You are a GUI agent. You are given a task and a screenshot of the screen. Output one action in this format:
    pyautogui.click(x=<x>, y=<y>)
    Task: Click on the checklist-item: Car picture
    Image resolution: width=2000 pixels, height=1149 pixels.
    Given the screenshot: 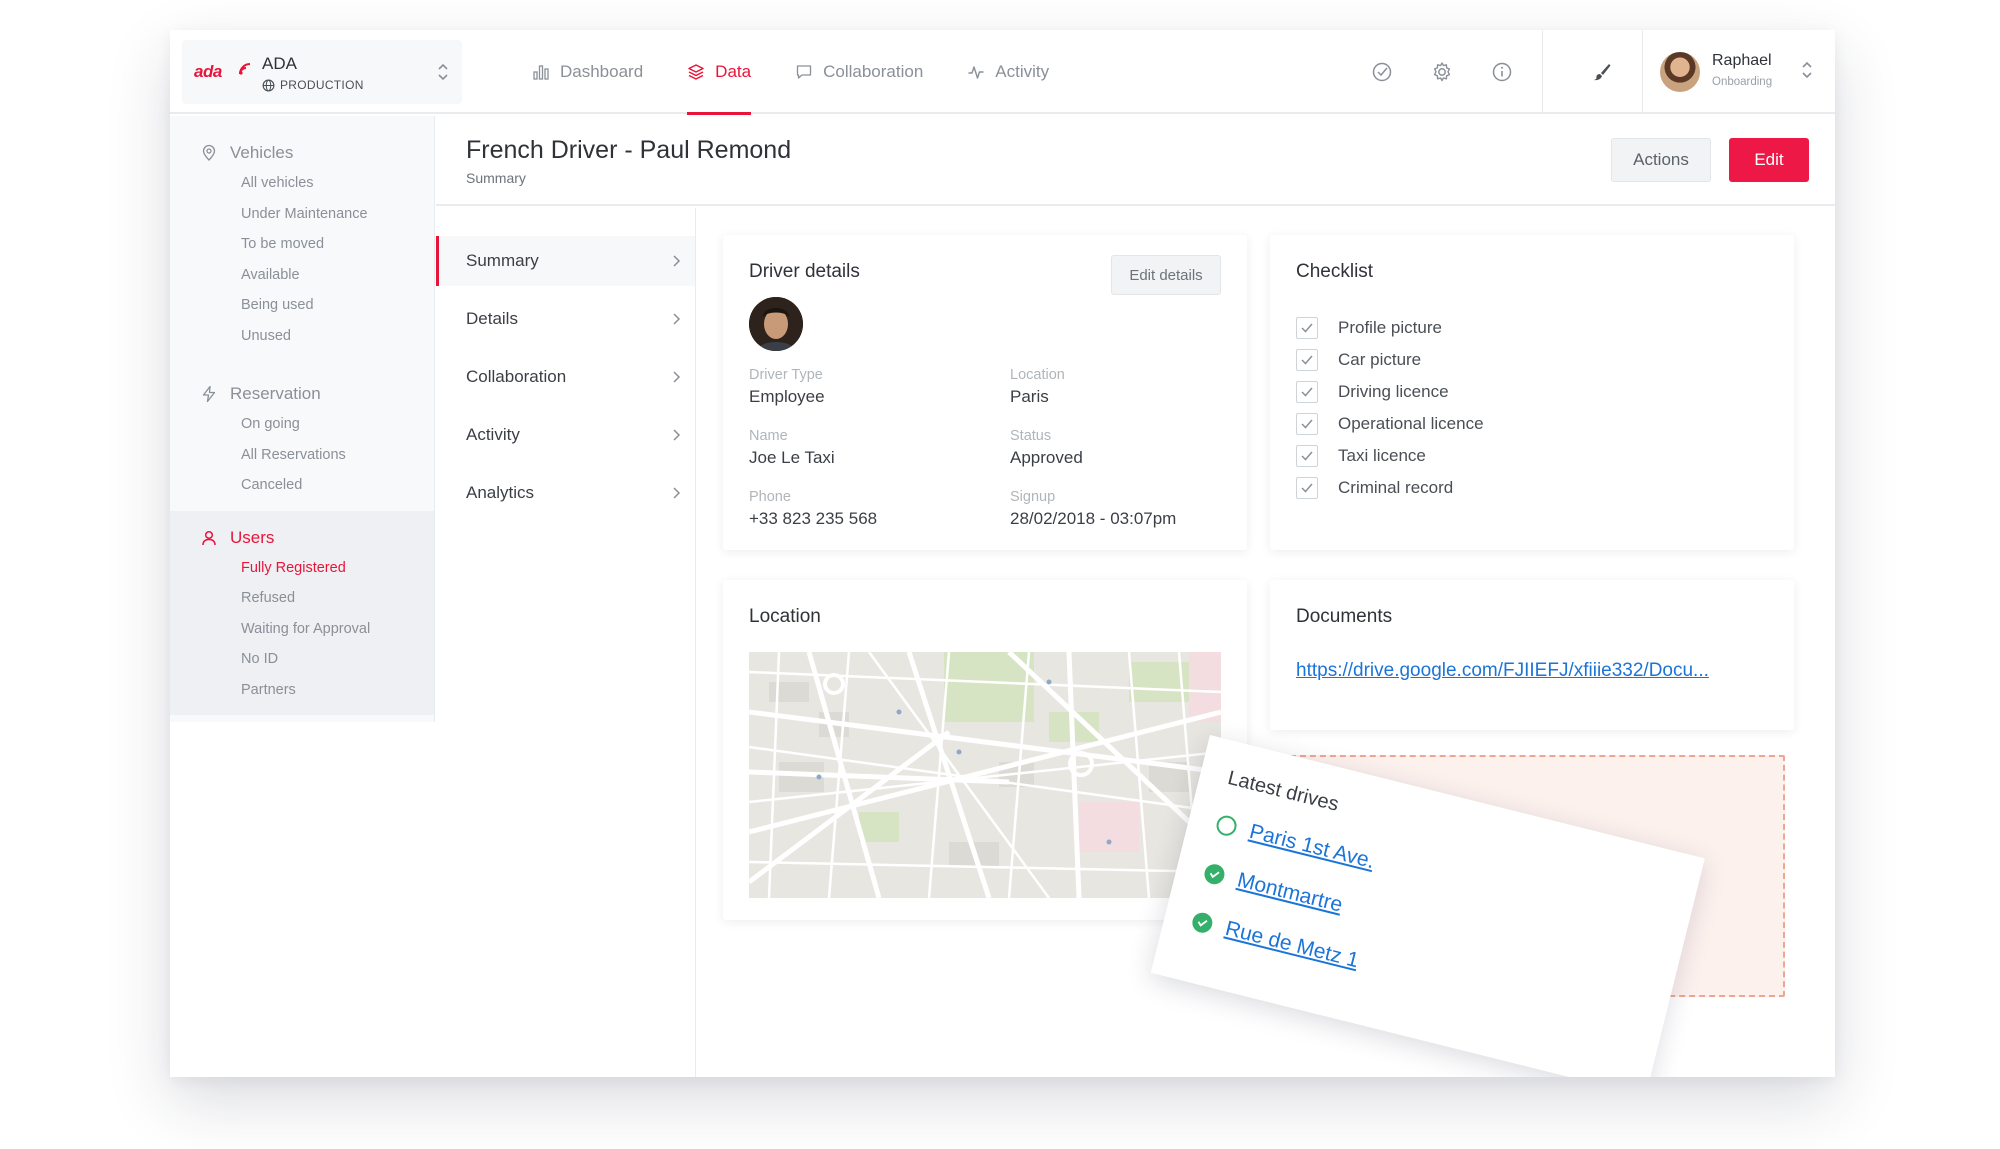 What is the action you would take?
    pyautogui.click(x=1358, y=360)
    